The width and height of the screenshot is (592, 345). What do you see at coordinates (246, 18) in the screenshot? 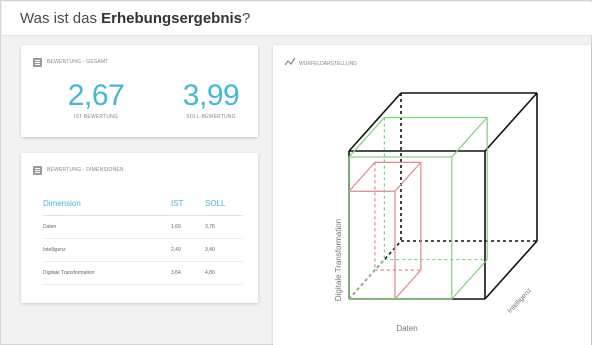
I see `page-title-suffix: ?` at bounding box center [246, 18].